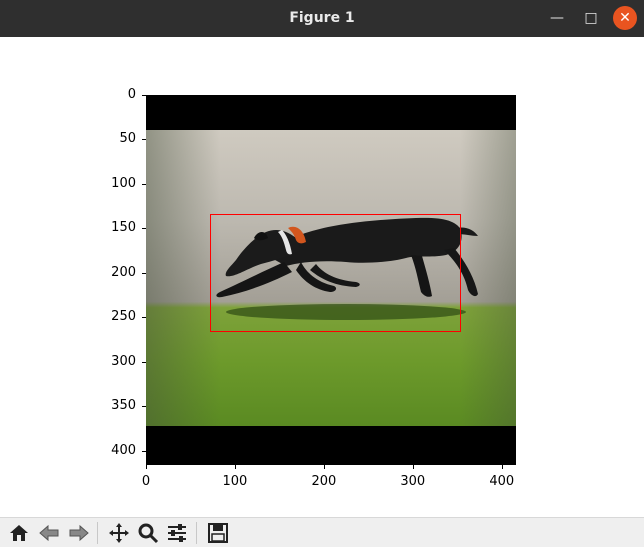  What do you see at coordinates (131, 94) in the screenshot?
I see `y-tick-label: 0` at bounding box center [131, 94].